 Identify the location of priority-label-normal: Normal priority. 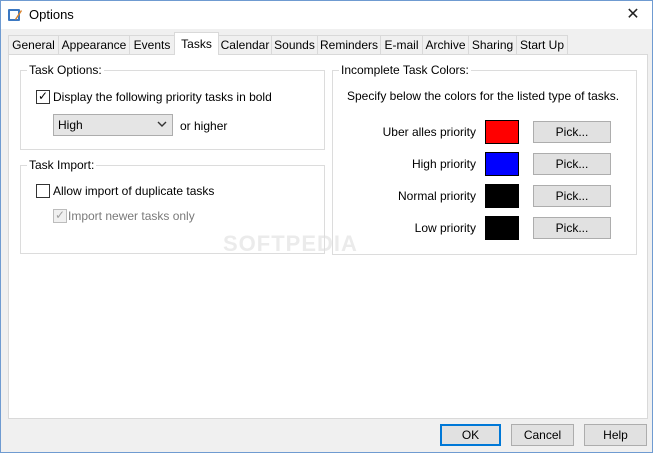
(436, 196).